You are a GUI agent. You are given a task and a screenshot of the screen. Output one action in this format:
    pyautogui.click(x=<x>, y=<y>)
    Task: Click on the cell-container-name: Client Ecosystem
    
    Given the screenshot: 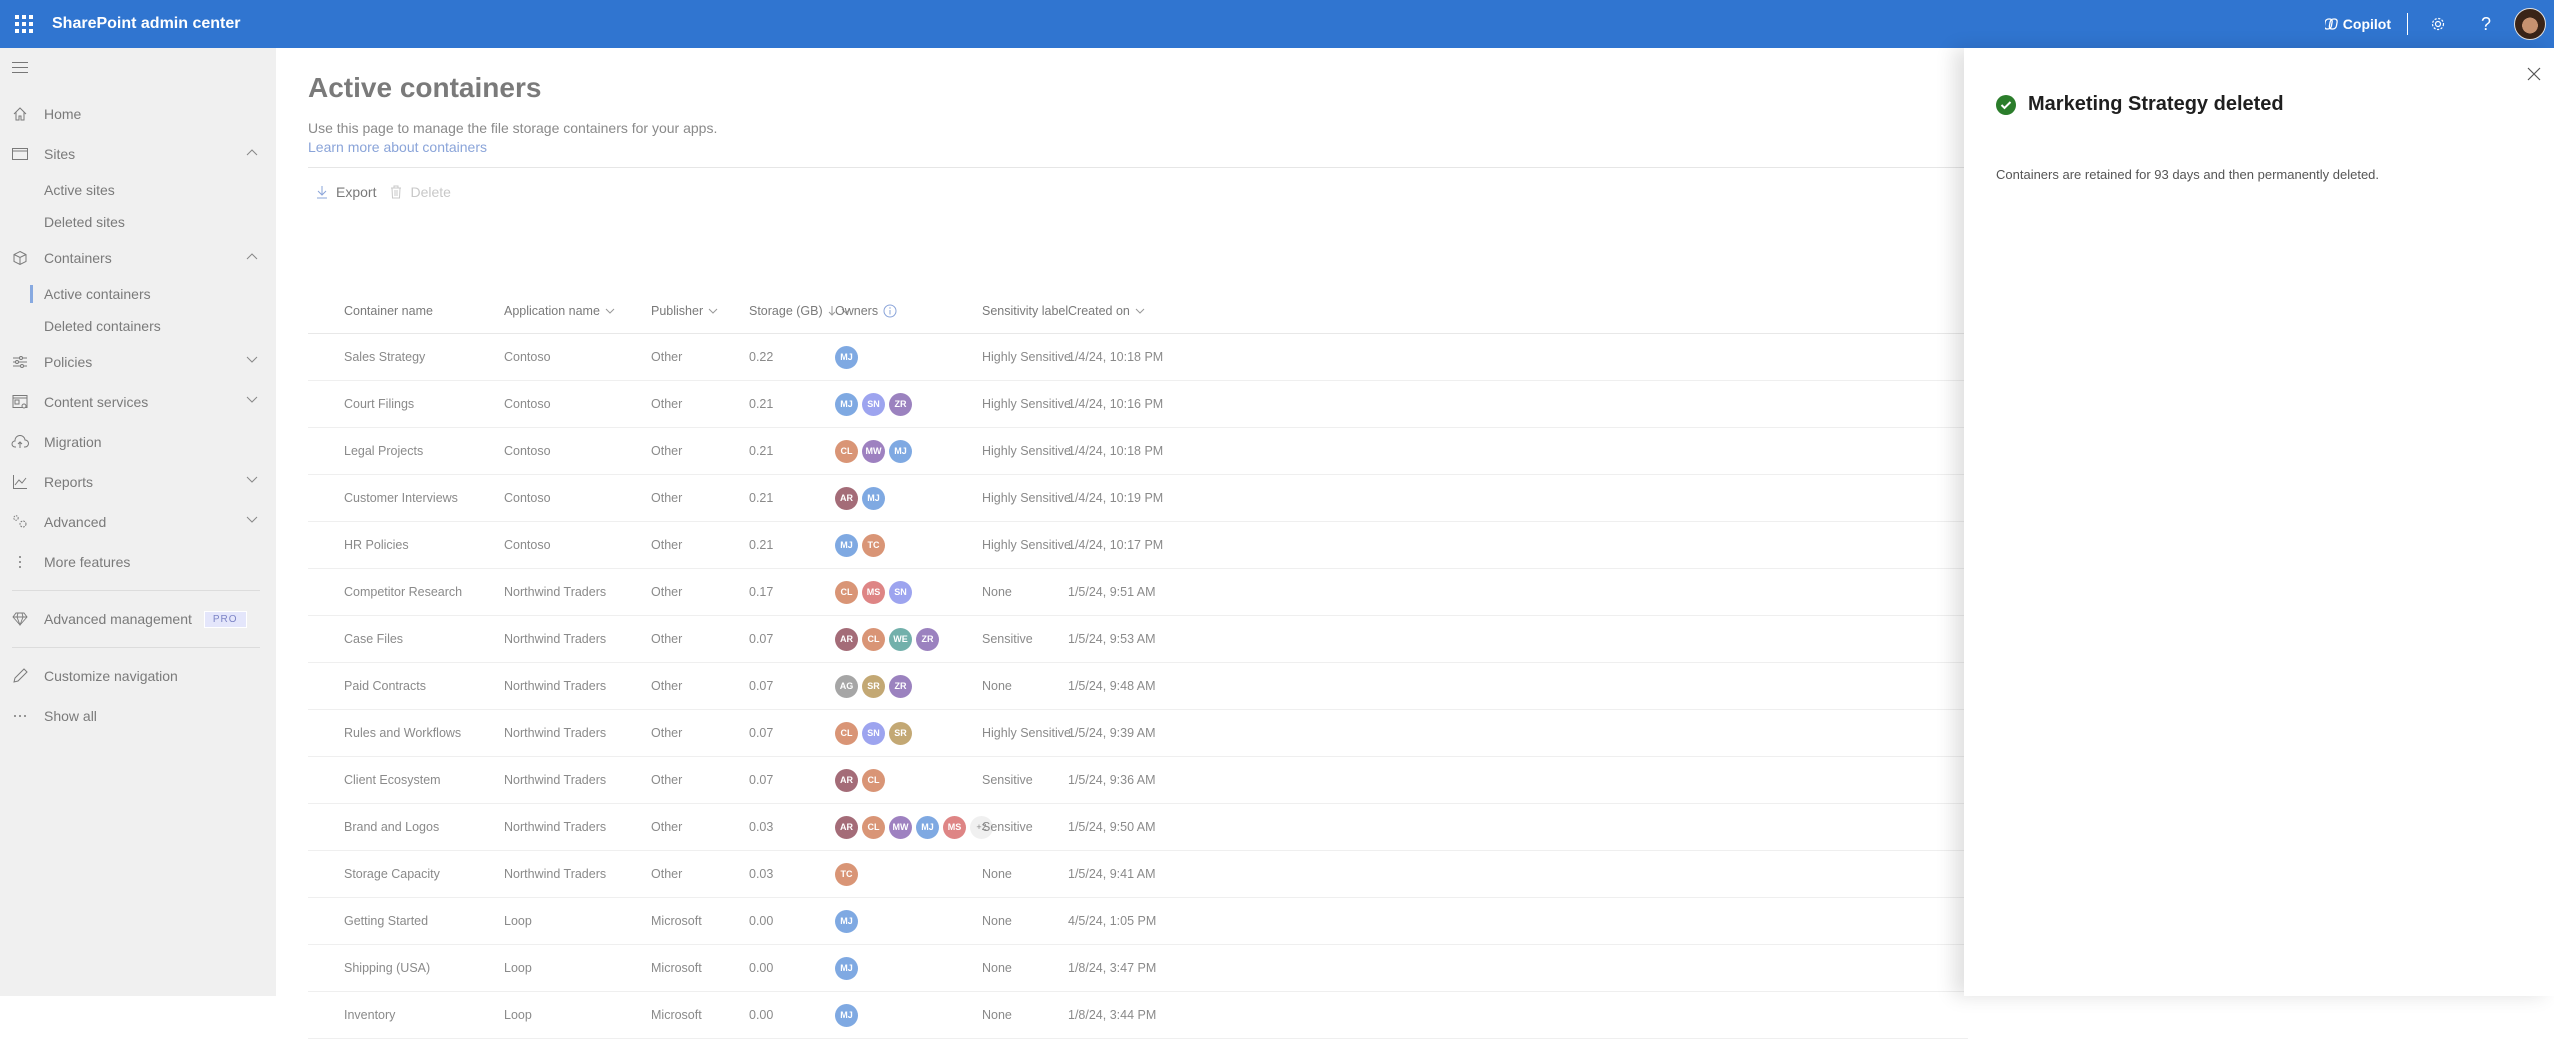 What is the action you would take?
    pyautogui.click(x=392, y=780)
    